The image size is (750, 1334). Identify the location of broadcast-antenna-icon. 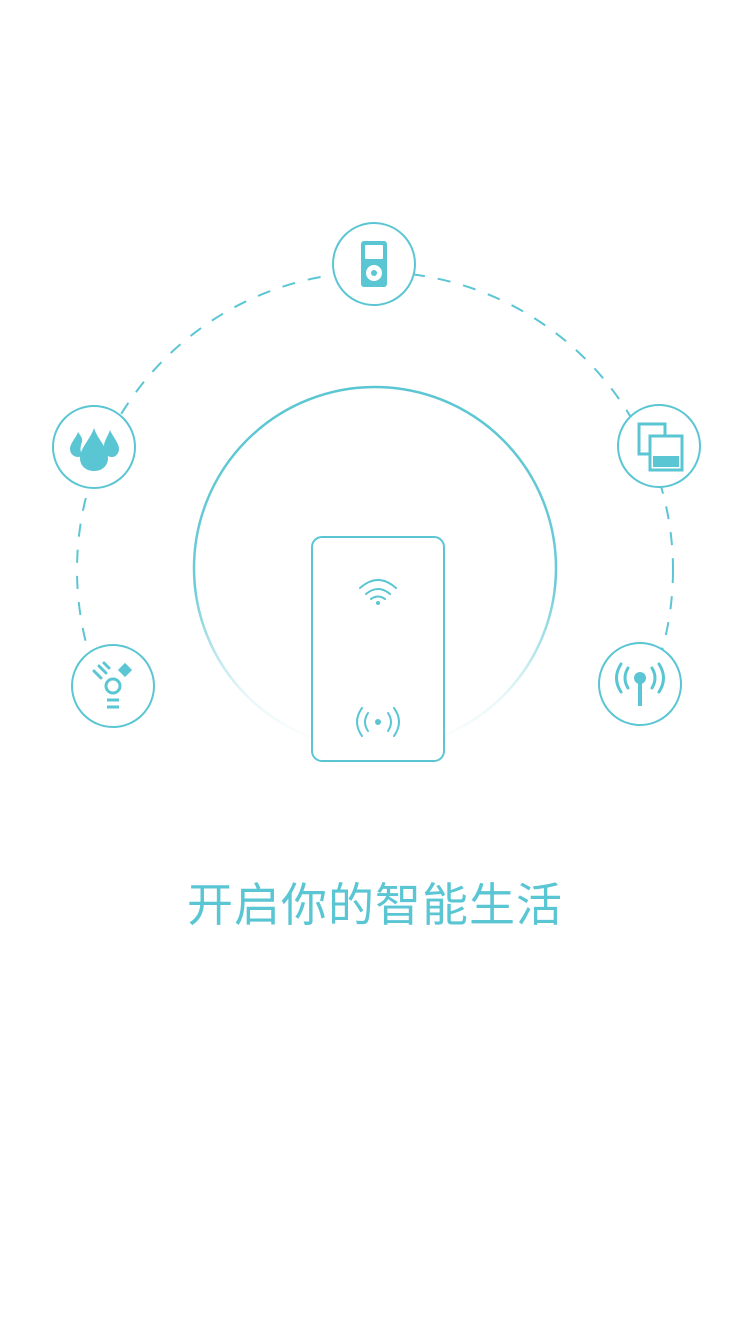
(640, 684).